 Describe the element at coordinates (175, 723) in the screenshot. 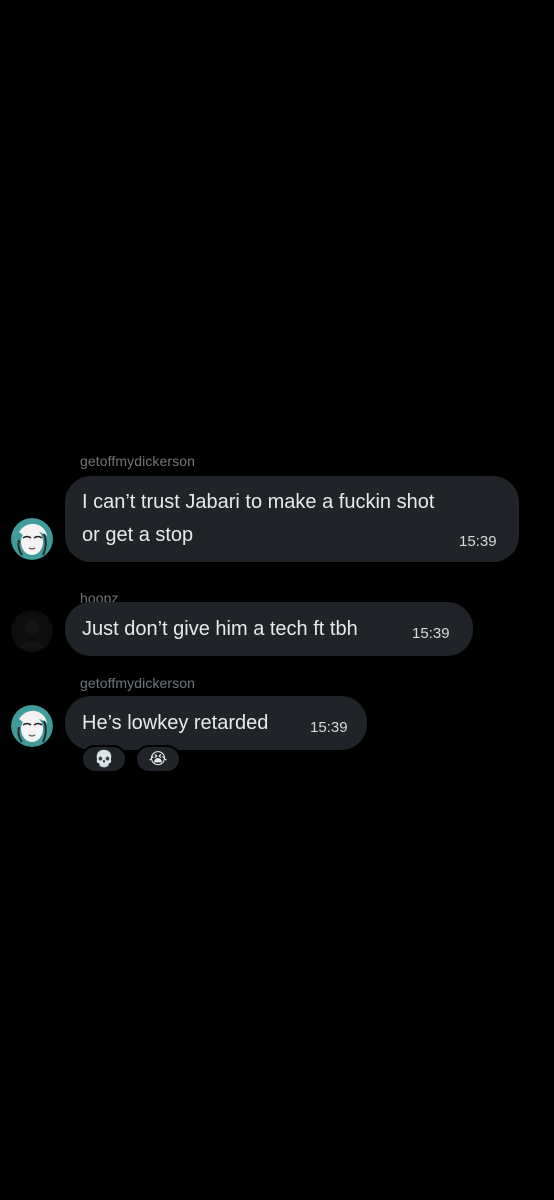

I see `message-text: He’s lowkey retarded` at that location.